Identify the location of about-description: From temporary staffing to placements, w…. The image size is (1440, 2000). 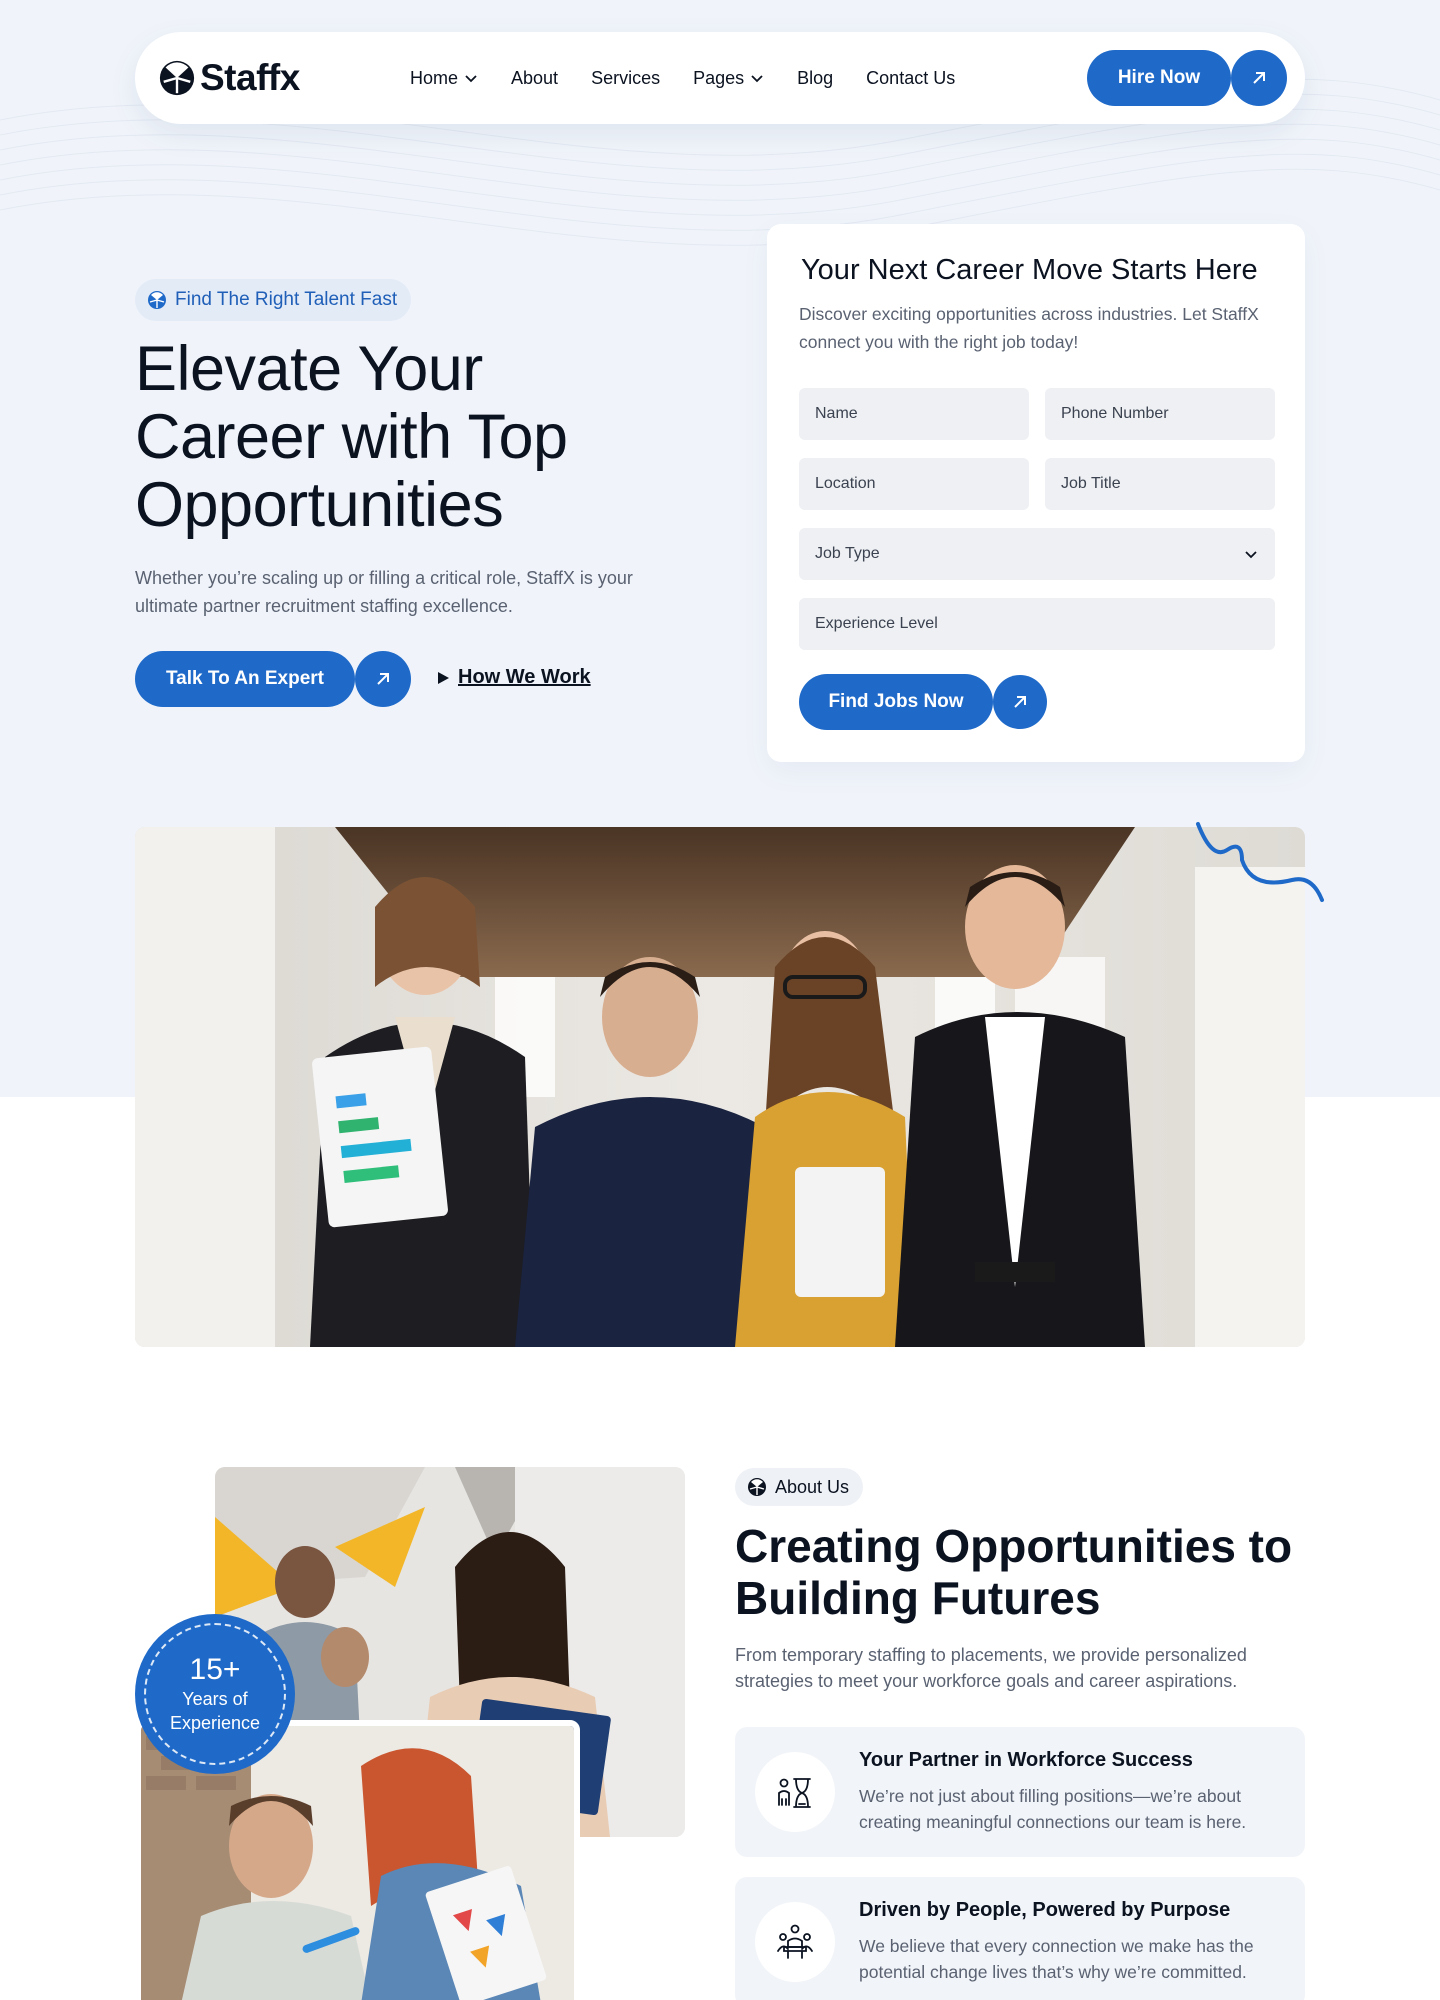
(991, 1668).